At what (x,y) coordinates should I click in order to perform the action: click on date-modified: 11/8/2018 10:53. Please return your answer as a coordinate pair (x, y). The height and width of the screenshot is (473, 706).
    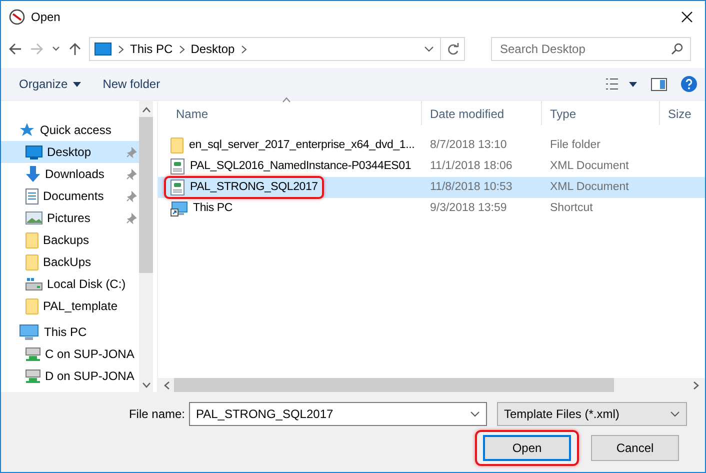
    Looking at the image, I should click on (471, 187).